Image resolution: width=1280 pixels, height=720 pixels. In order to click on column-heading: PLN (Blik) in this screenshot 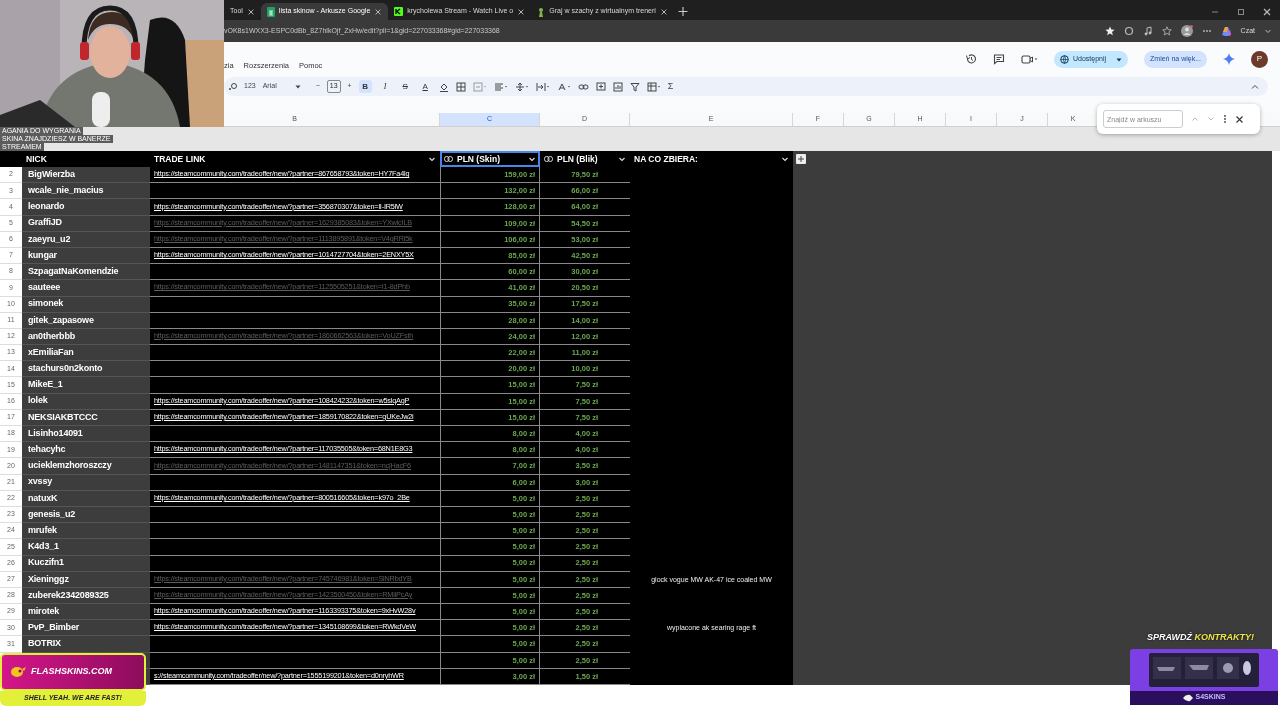, I will do `click(585, 159)`.